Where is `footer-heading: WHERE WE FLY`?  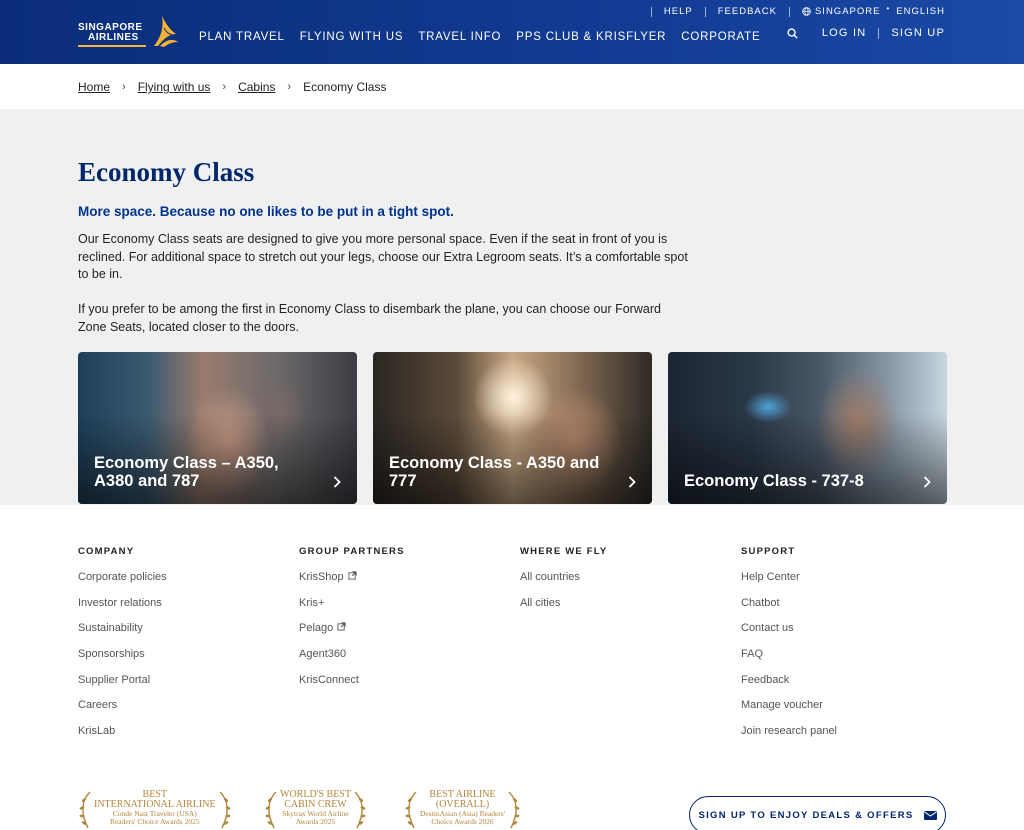
footer-heading: WHERE WE FLY is located at coordinates (564, 551).